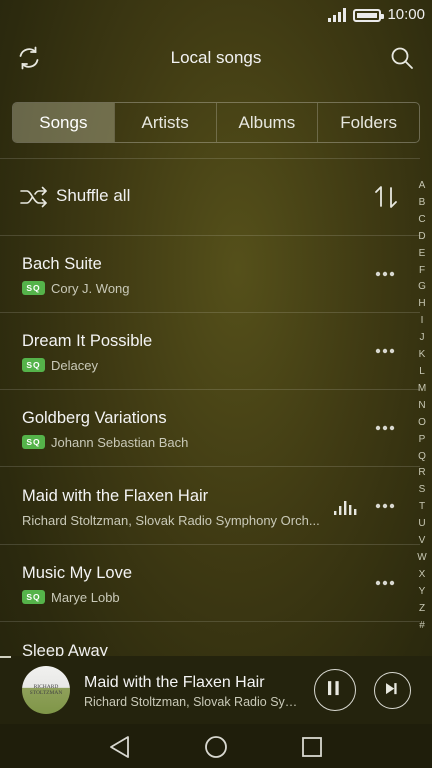  I want to click on index-letter: K, so click(422, 355).